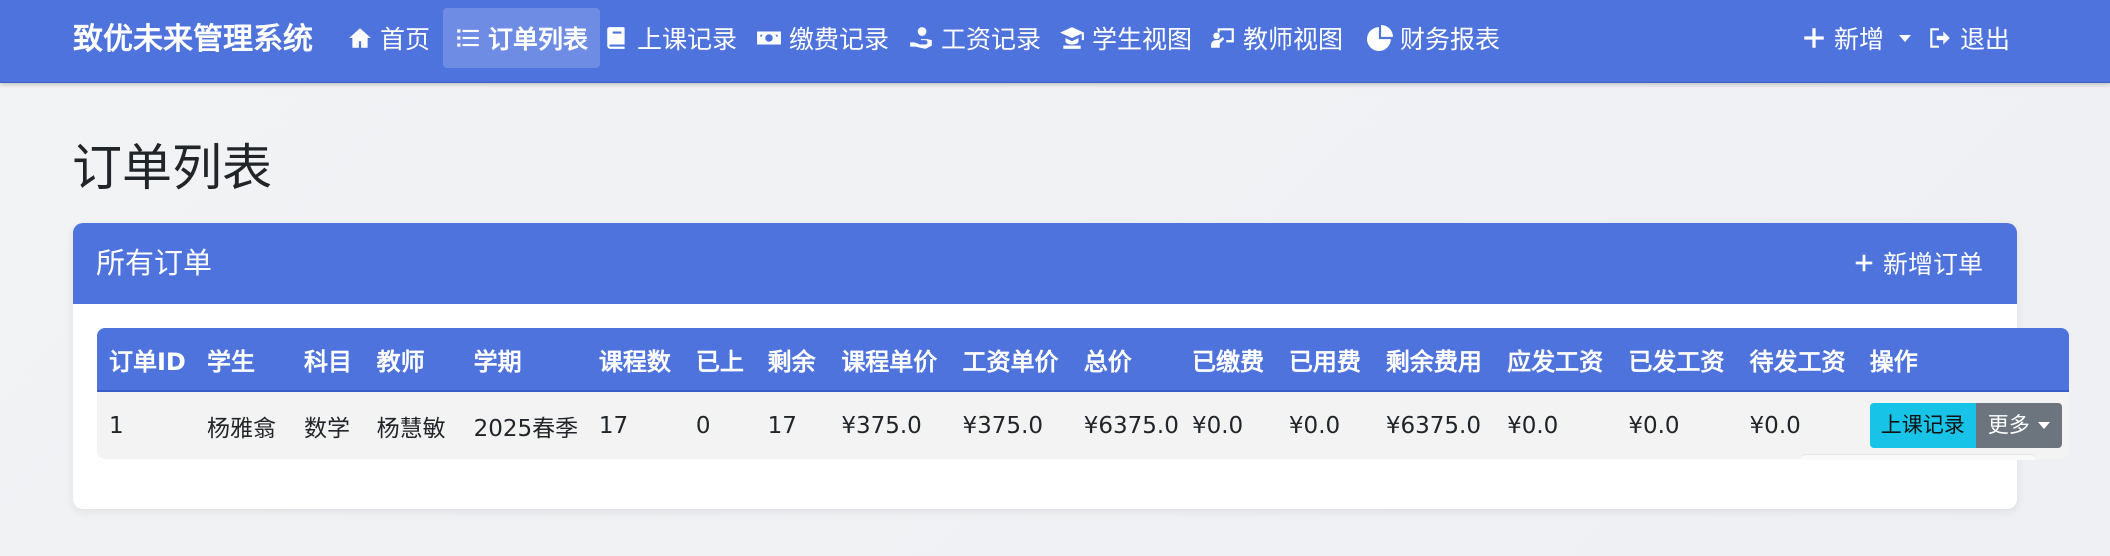  Describe the element at coordinates (890, 425) in the screenshot. I see `cell-course-price: ¥375.0` at that location.